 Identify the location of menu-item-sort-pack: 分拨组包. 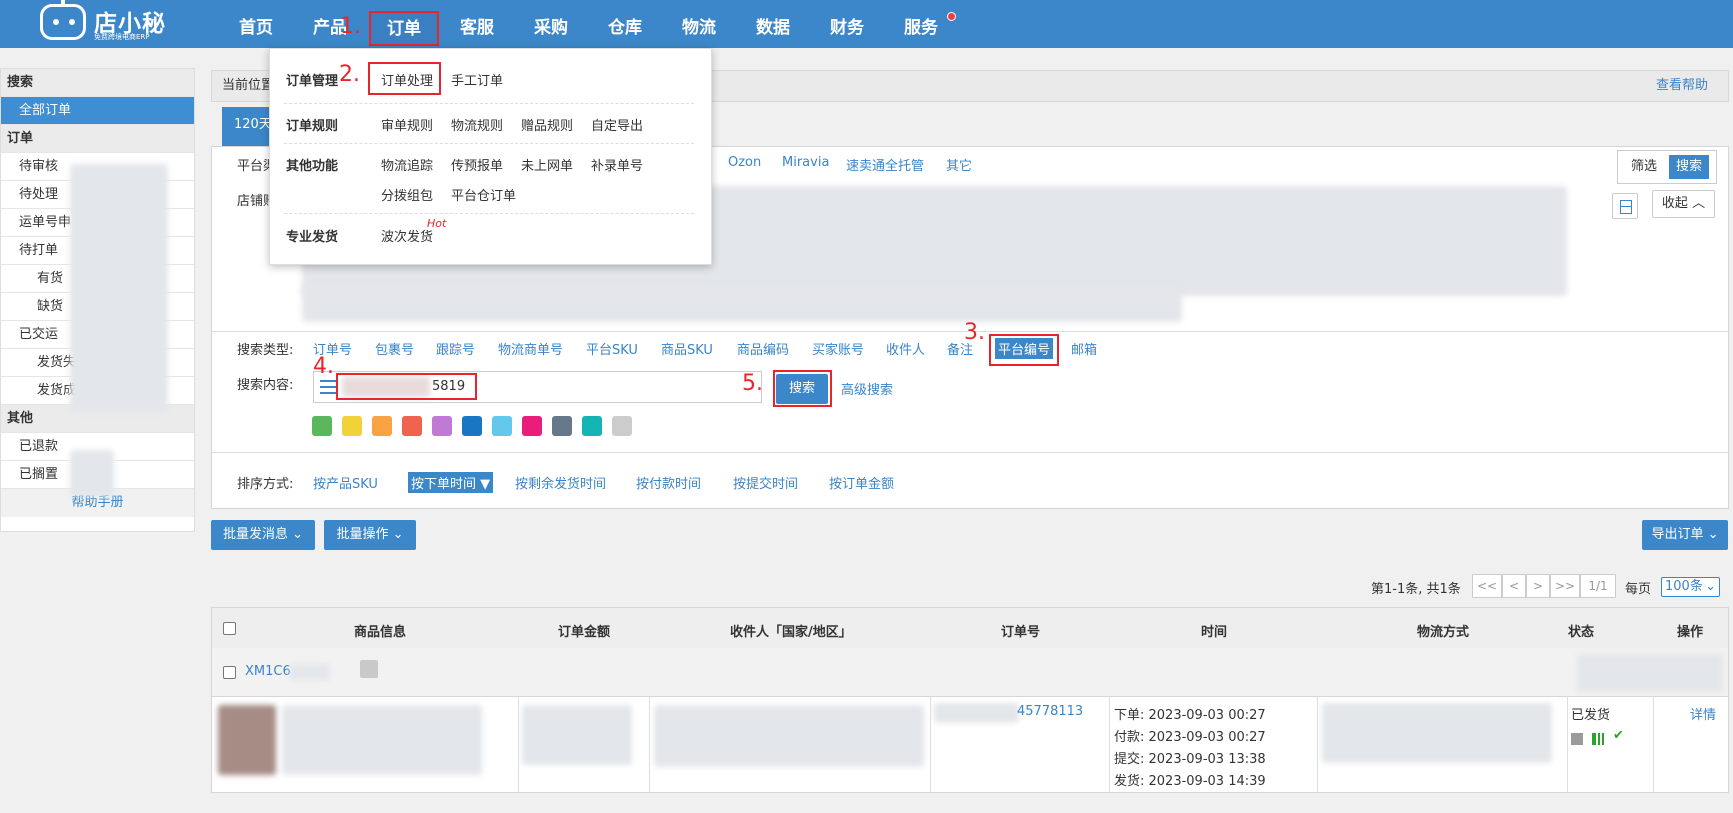
(407, 194).